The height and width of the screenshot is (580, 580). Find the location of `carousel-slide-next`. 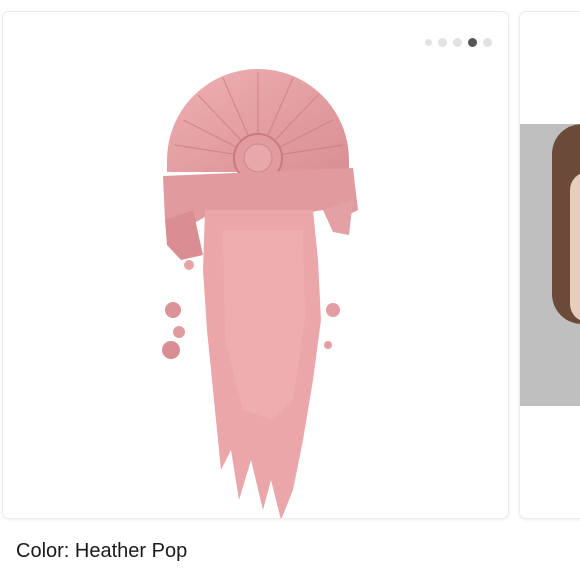

carousel-slide-next is located at coordinates (550, 265).